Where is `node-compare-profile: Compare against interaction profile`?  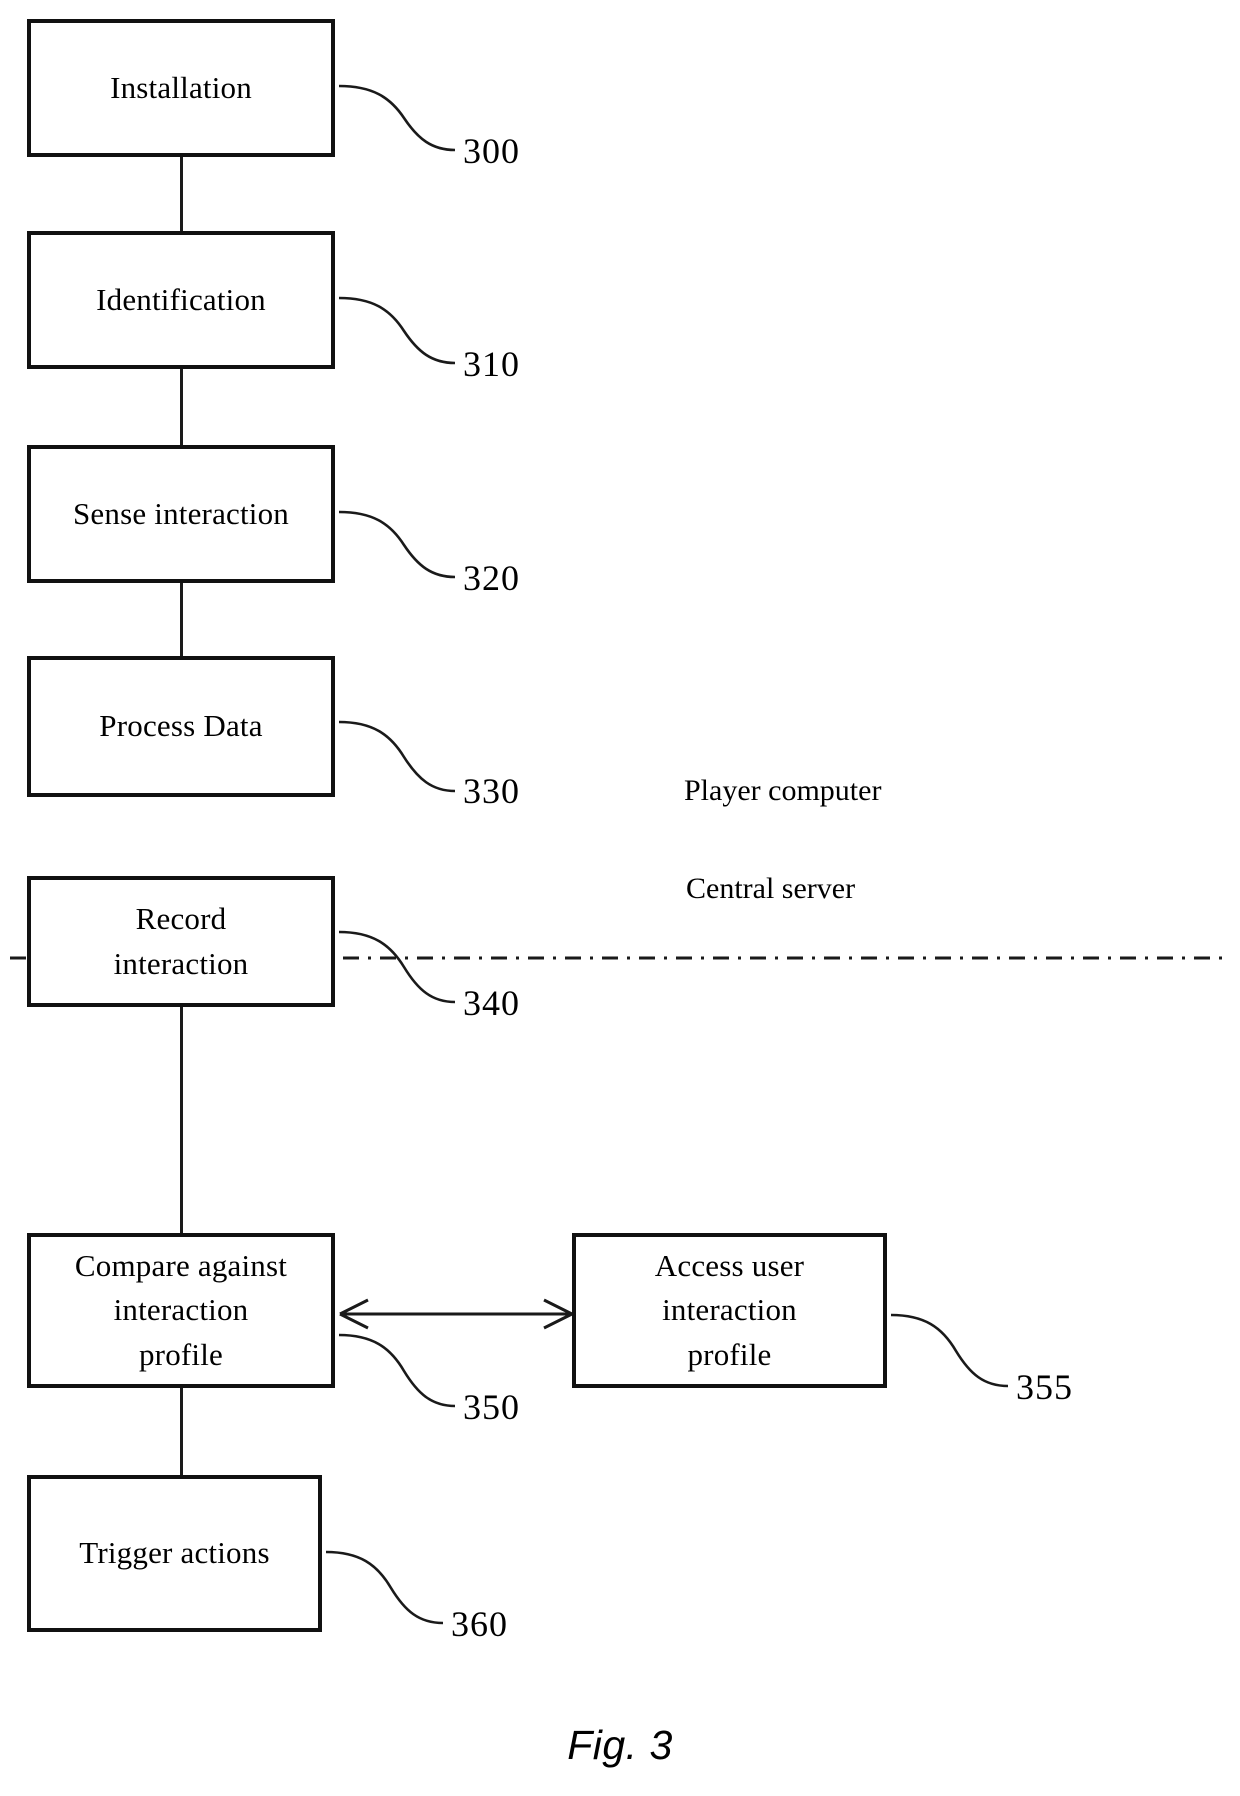
node-compare-profile: Compare against interaction profile is located at coordinates (181, 1310).